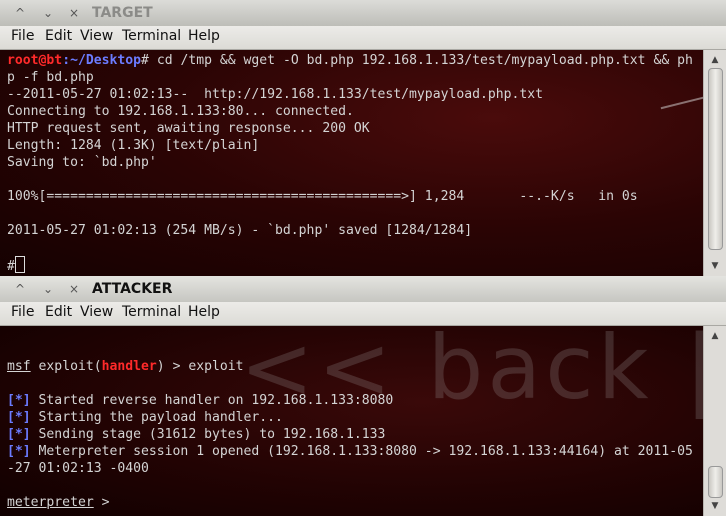 The width and height of the screenshot is (726, 516). Describe the element at coordinates (363, 289) in the screenshot. I see `attacker-titlebar: ^ ⌄ × ATTACKER` at that location.